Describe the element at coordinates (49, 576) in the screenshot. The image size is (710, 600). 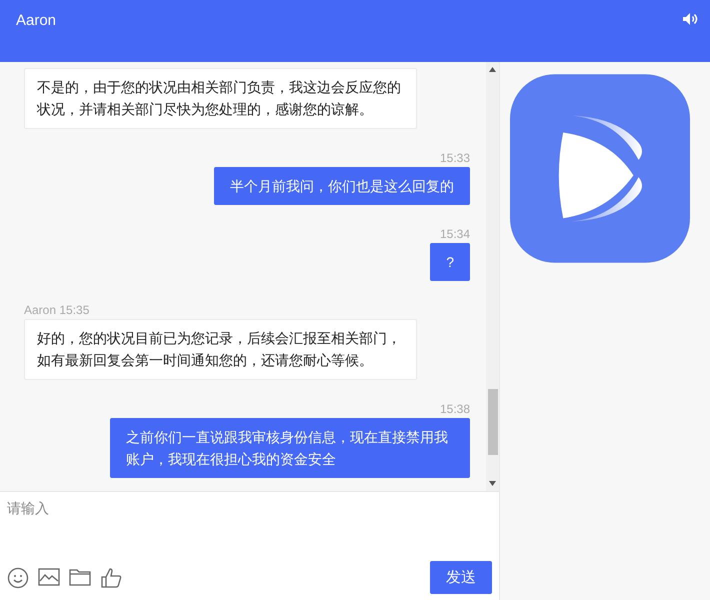
I see `image-icon` at that location.